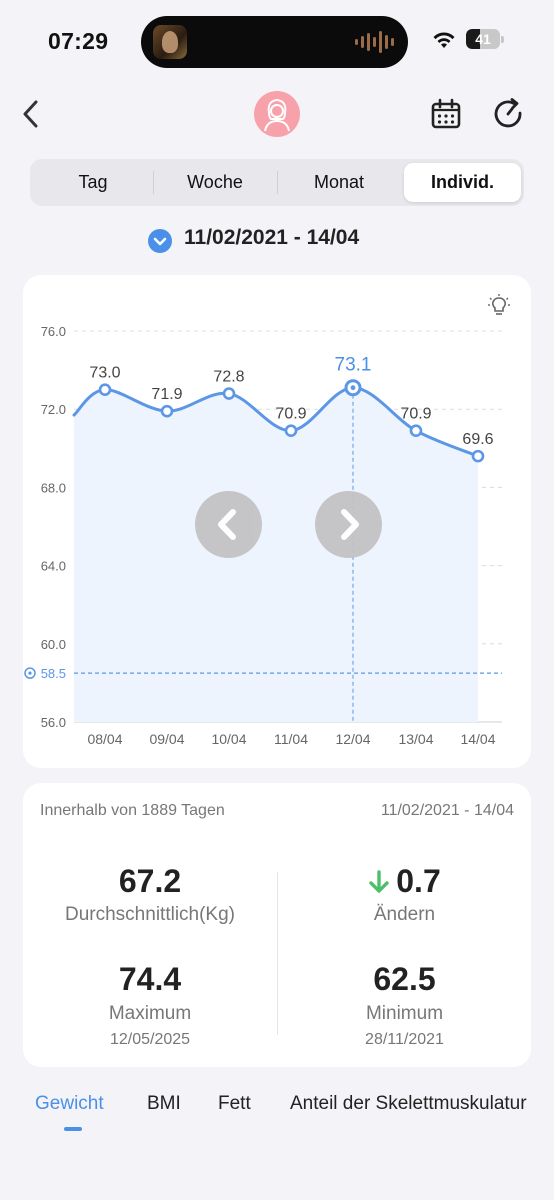 This screenshot has height=1200, width=554. What do you see at coordinates (353, 388) in the screenshot?
I see `data-point-center` at bounding box center [353, 388].